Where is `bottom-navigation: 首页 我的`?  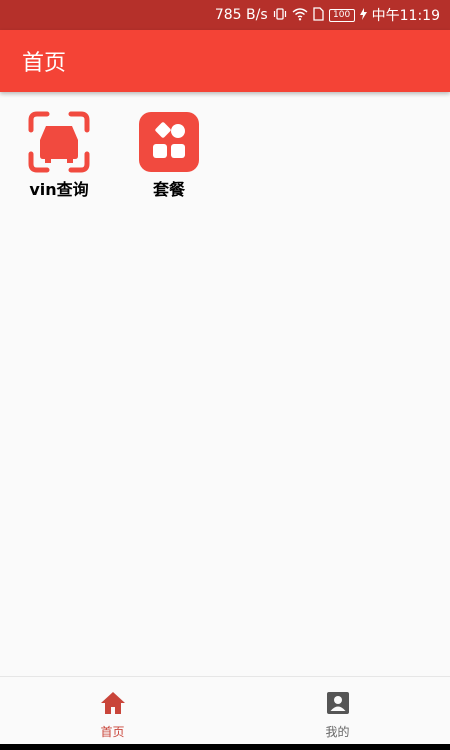 bottom-navigation: 首页 我的 is located at coordinates (225, 710).